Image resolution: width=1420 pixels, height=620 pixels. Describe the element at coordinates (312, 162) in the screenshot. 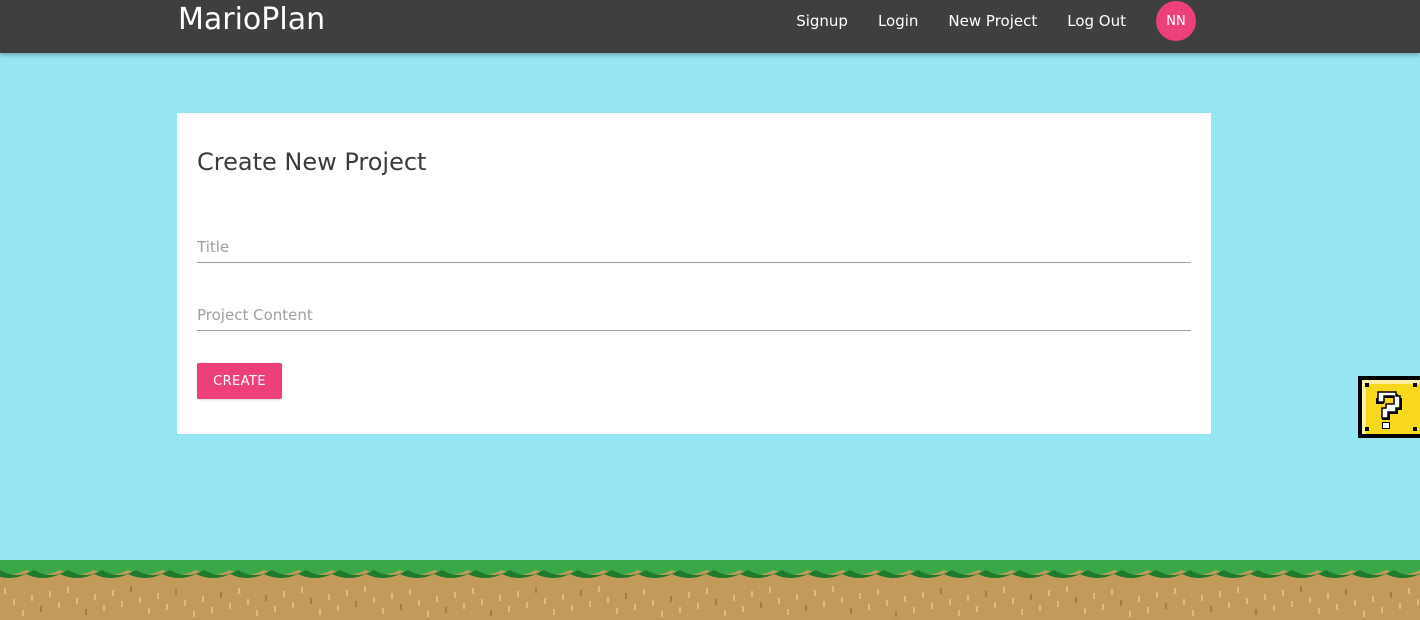

I see `page-title: Create New Project` at that location.